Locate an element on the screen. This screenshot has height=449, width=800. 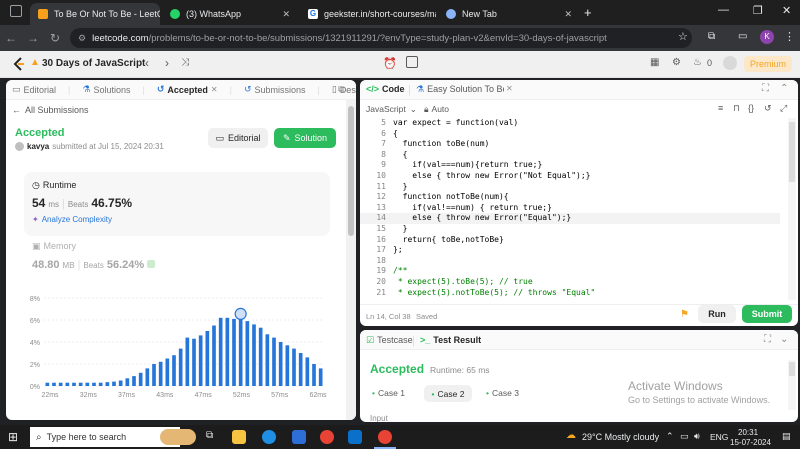
settings-gear-icon: ⚙ is located at coordinates (676, 62).